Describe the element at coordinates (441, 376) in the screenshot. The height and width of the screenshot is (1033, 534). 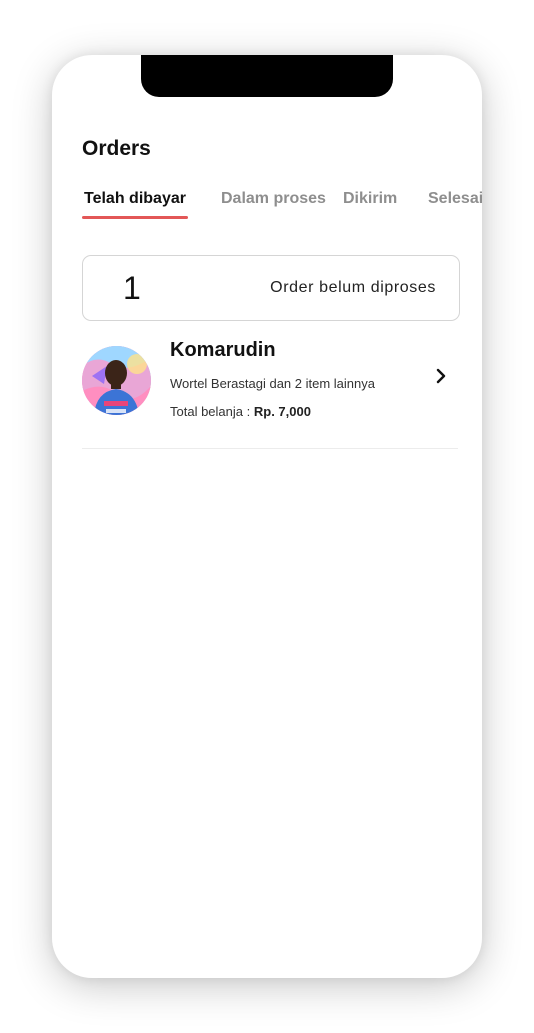
I see `chevron-right-icon` at that location.